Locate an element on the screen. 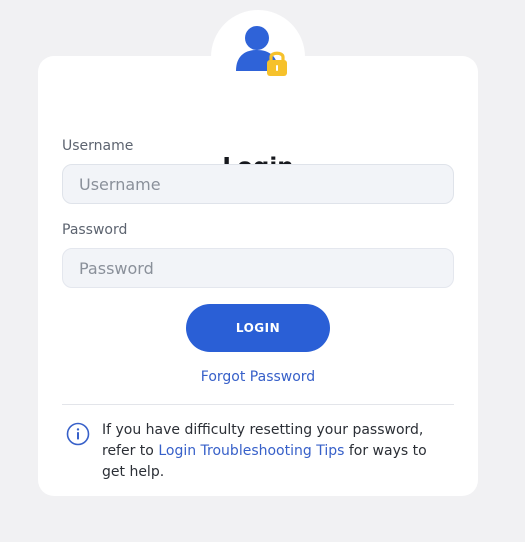 The width and height of the screenshot is (525, 542). avatar-badge is located at coordinates (258, 57).